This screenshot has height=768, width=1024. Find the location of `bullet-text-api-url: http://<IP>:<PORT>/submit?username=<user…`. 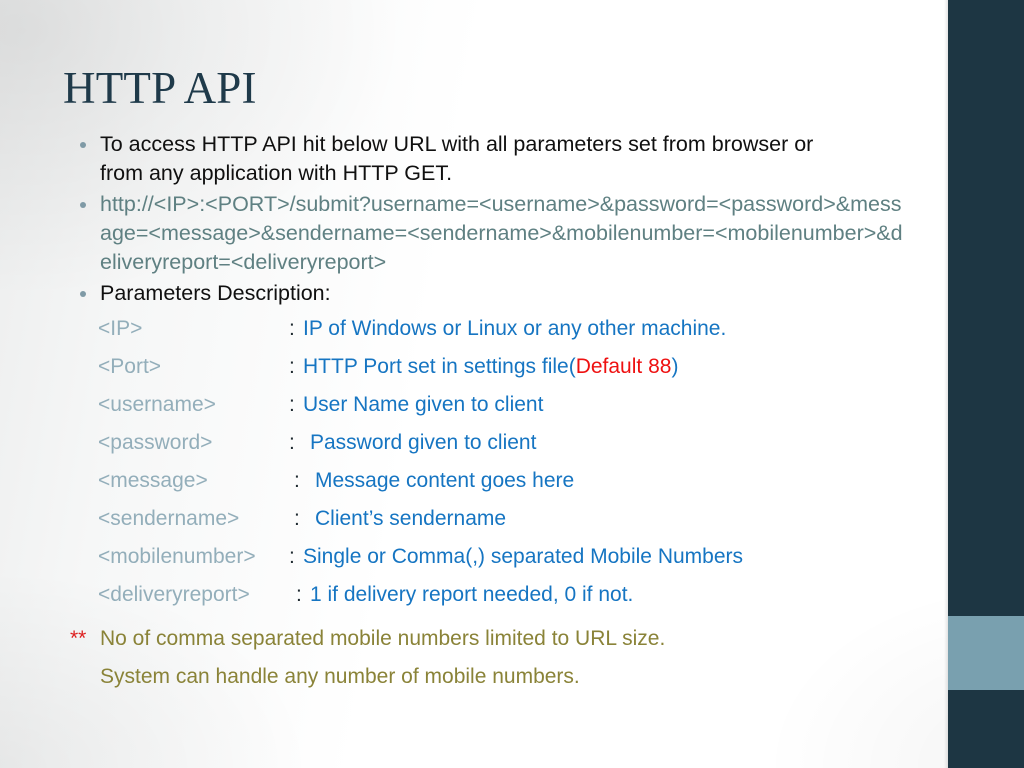

bullet-text-api-url: http://<IP>:<PORT>/submit?username=<user… is located at coordinates (501, 233).